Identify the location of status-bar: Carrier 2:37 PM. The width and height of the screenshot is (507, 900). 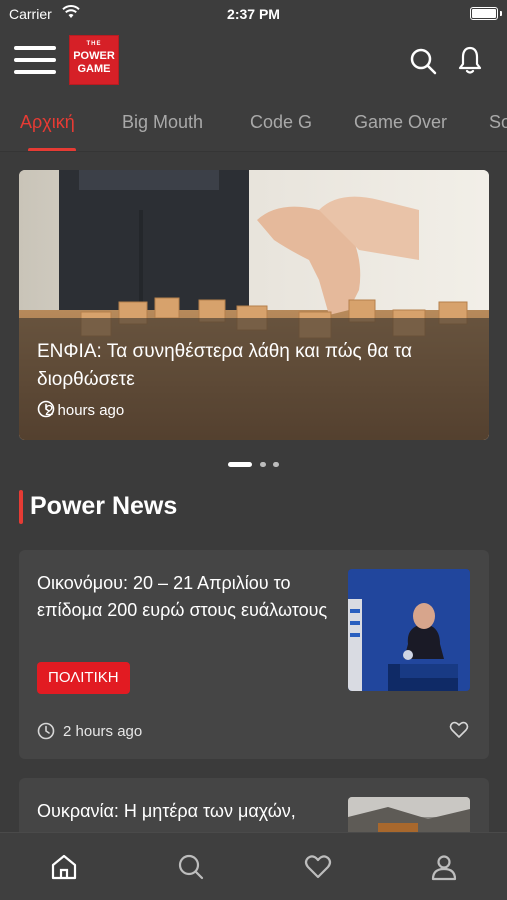
(253, 15).